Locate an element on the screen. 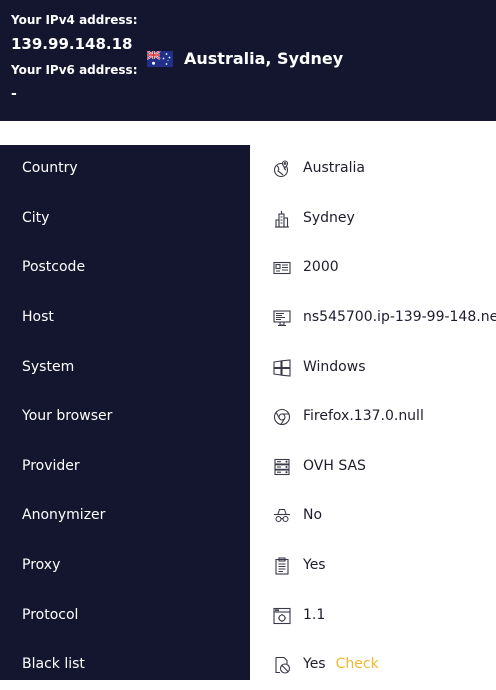 The width and height of the screenshot is (496, 690). system-value: Windows is located at coordinates (334, 367).